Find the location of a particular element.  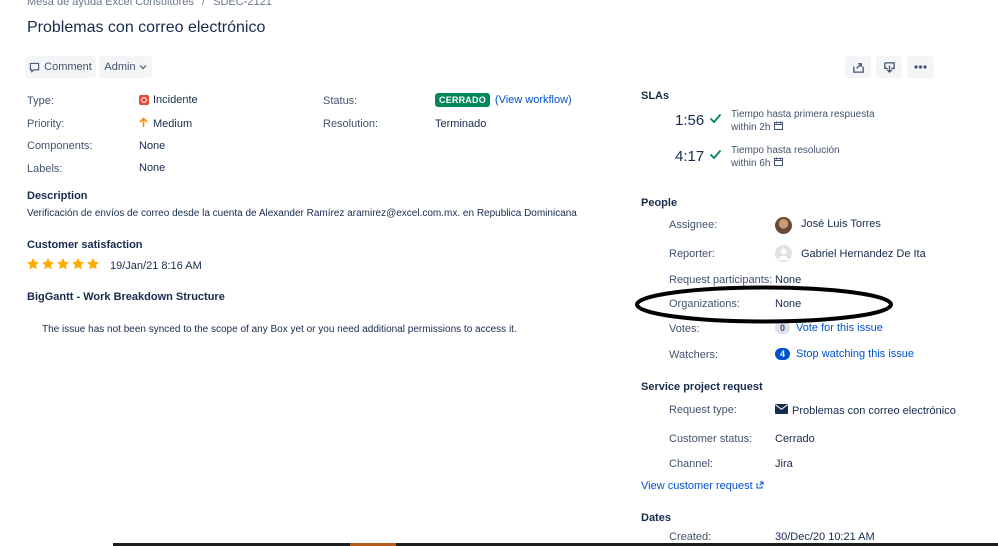

reporter-label: Reporter: is located at coordinates (692, 254).